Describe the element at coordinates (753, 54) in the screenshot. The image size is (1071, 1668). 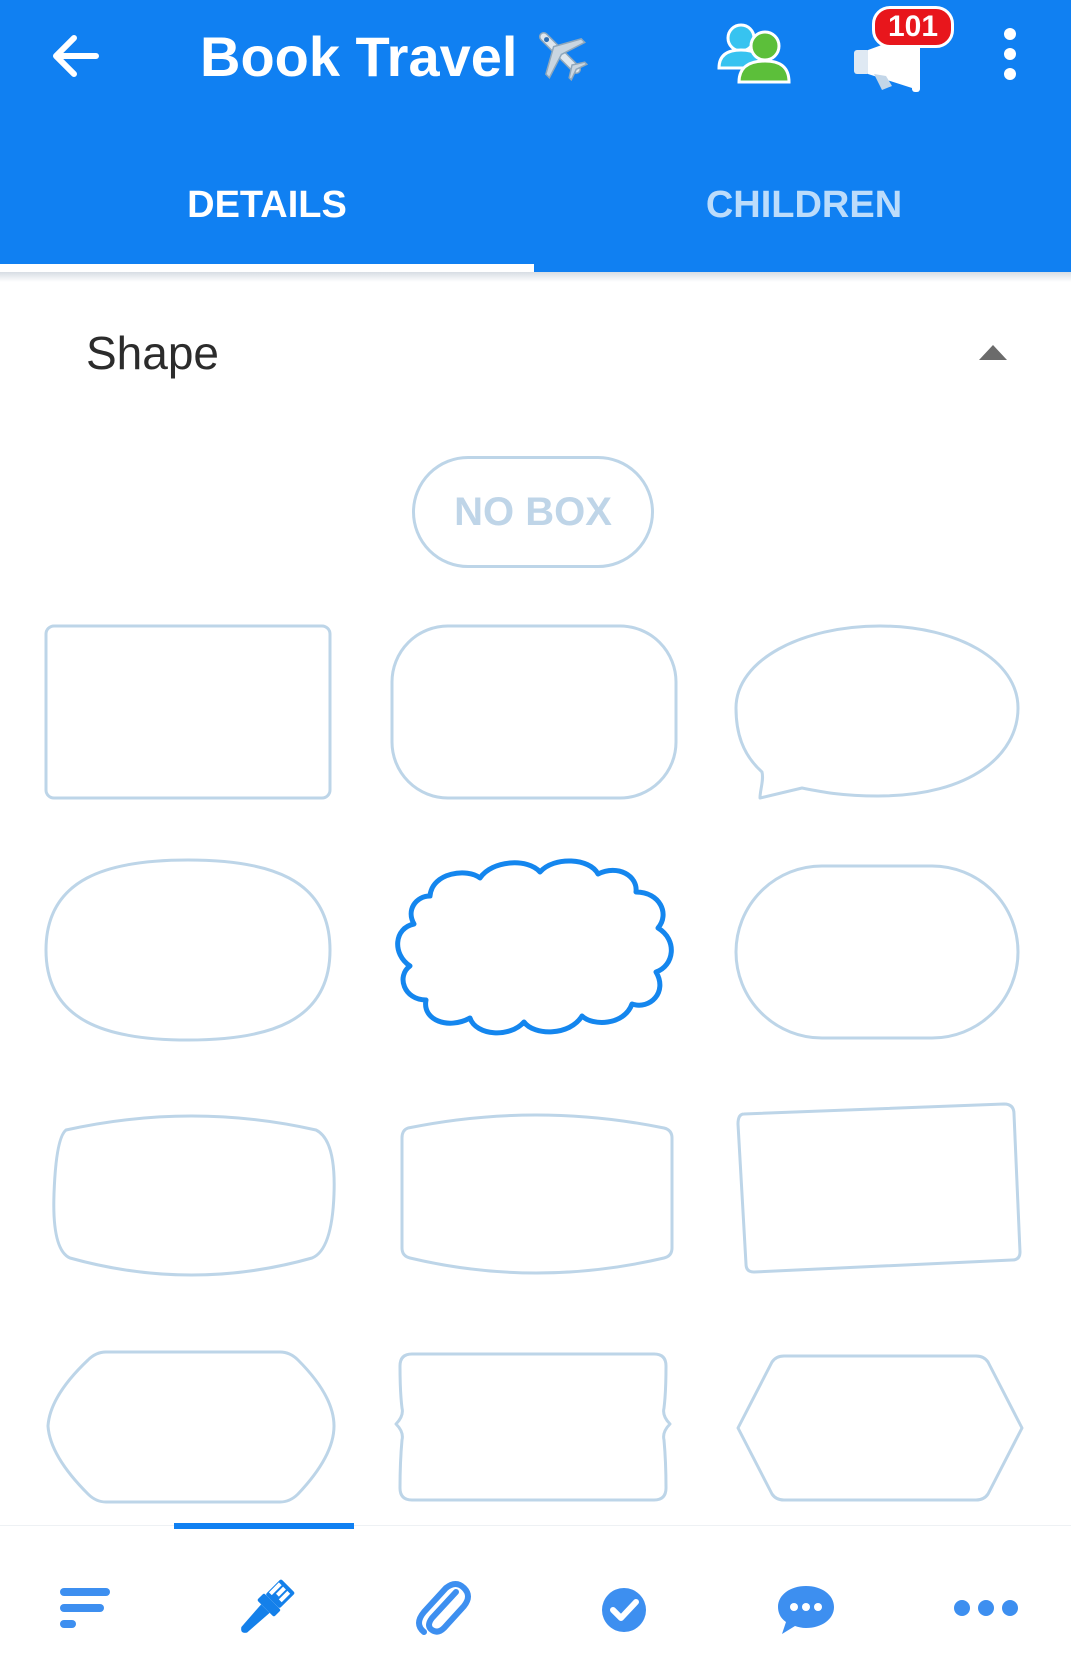
I see `people-icon` at that location.